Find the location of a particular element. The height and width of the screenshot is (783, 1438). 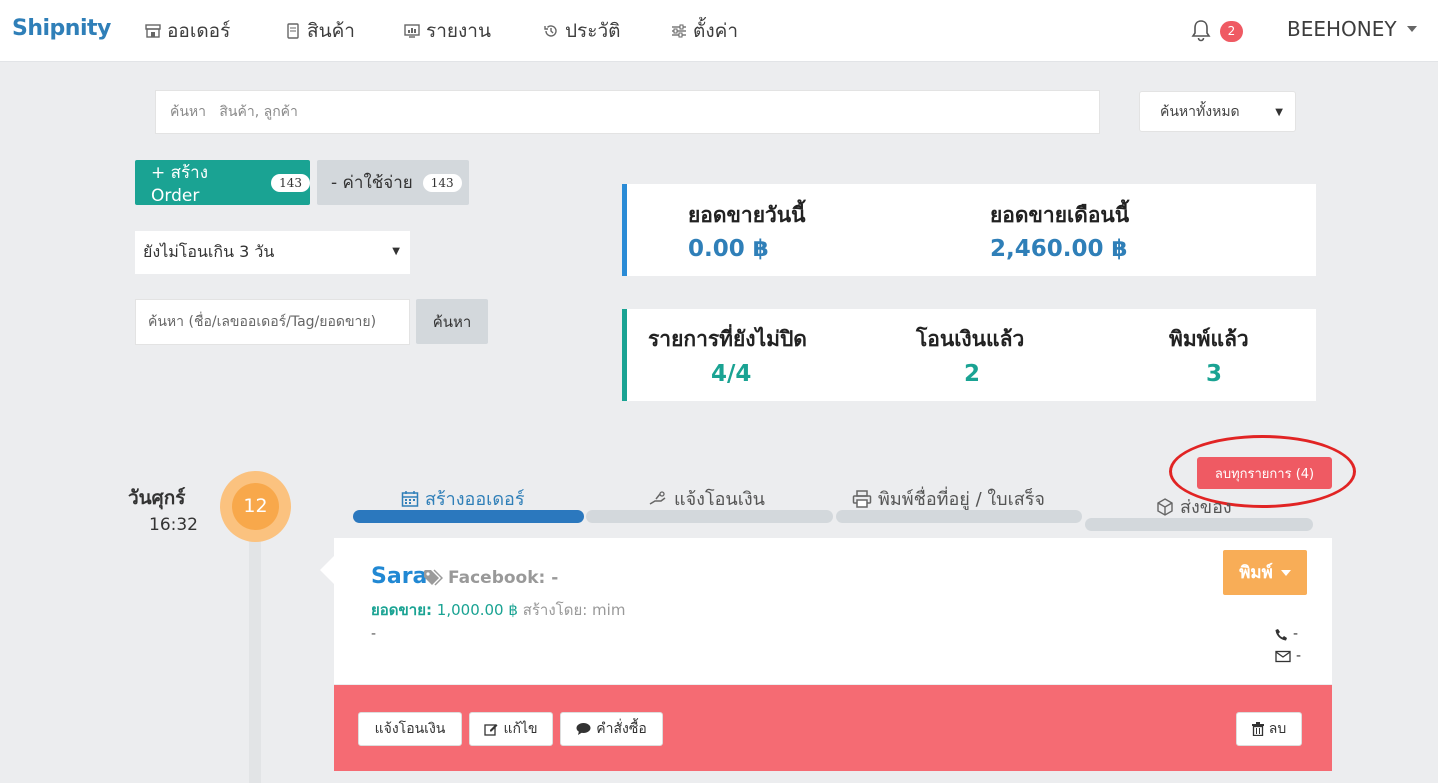

step-print-address-label: พิมพ์ชื่อที่อยู่ / ใบเสร็จ is located at coordinates (961, 499).